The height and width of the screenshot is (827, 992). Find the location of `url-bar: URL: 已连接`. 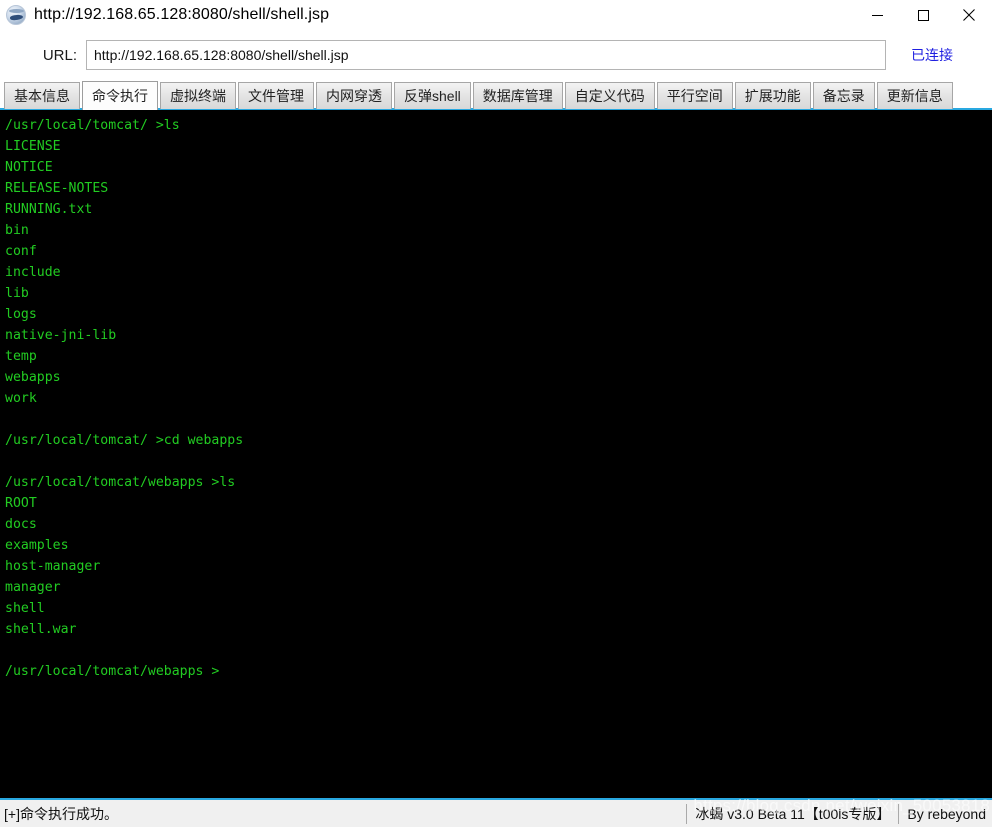

url-bar: URL: 已连接 is located at coordinates (496, 55).